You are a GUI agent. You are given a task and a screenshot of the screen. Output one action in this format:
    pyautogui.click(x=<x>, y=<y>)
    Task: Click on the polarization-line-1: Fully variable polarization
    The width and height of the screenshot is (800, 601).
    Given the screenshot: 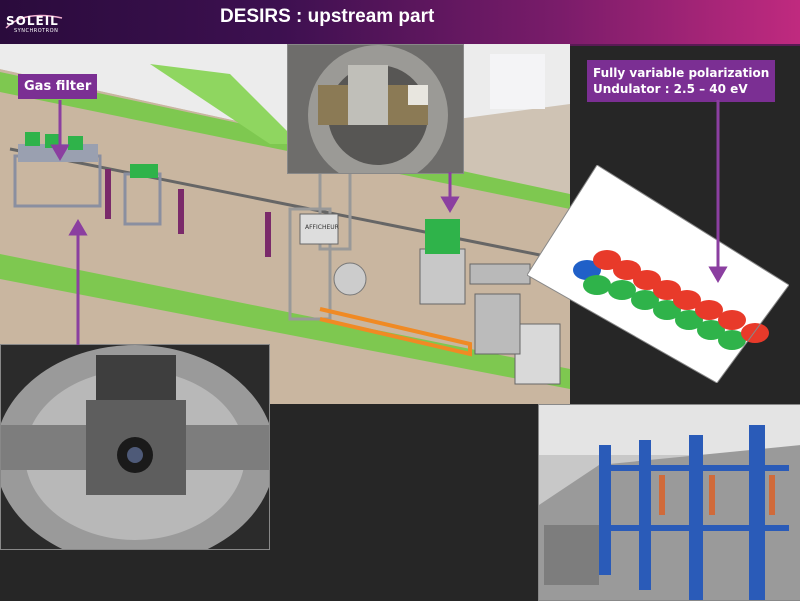 What is the action you would take?
    pyautogui.click(x=681, y=73)
    